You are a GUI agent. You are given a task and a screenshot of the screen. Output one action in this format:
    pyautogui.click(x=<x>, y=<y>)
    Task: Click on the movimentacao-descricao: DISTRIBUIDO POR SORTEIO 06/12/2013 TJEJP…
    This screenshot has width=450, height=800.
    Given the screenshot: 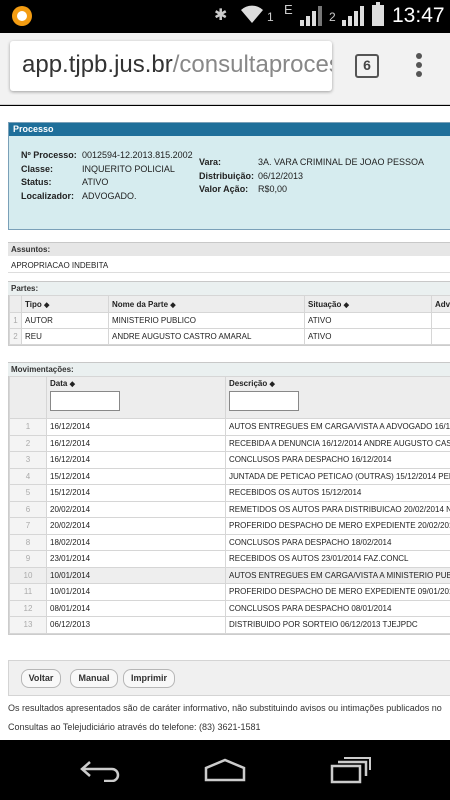 What is the action you would take?
    pyautogui.click(x=337, y=625)
    